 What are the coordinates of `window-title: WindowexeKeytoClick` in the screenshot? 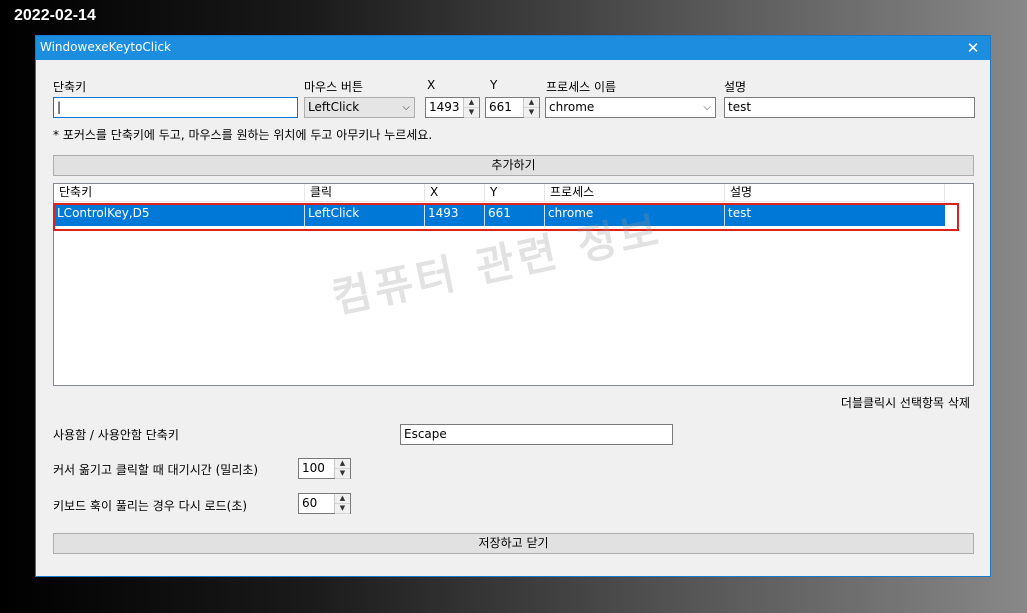 It's located at (105, 47).